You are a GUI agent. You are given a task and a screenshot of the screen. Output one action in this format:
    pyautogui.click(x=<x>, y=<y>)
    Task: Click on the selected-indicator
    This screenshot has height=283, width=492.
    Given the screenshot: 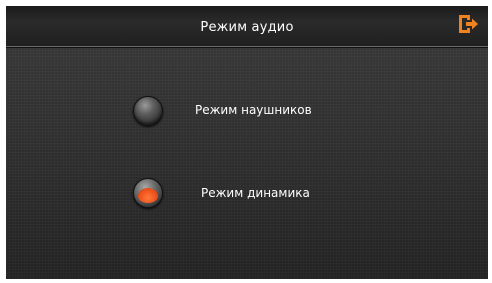 What is the action you would take?
    pyautogui.click(x=148, y=195)
    